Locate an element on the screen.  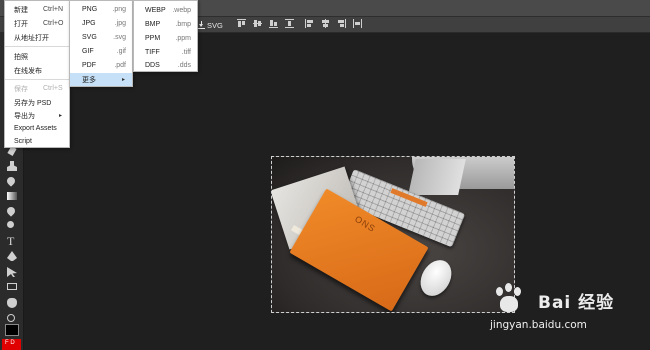
paw-logo-icon is located at coordinates (512, 300).